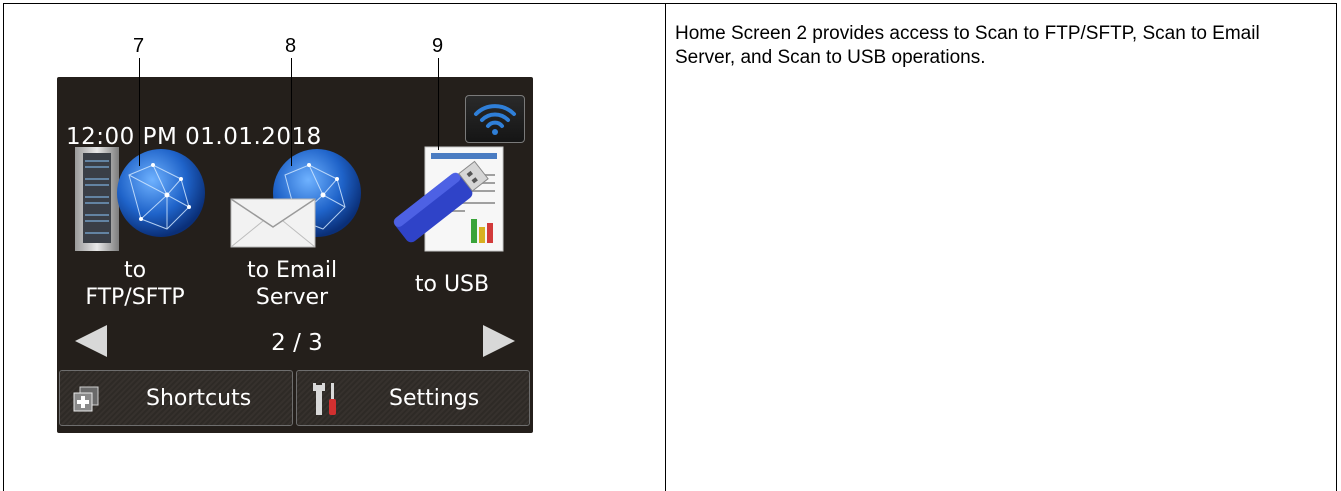  I want to click on callout-8-leader-line, so click(291, 112).